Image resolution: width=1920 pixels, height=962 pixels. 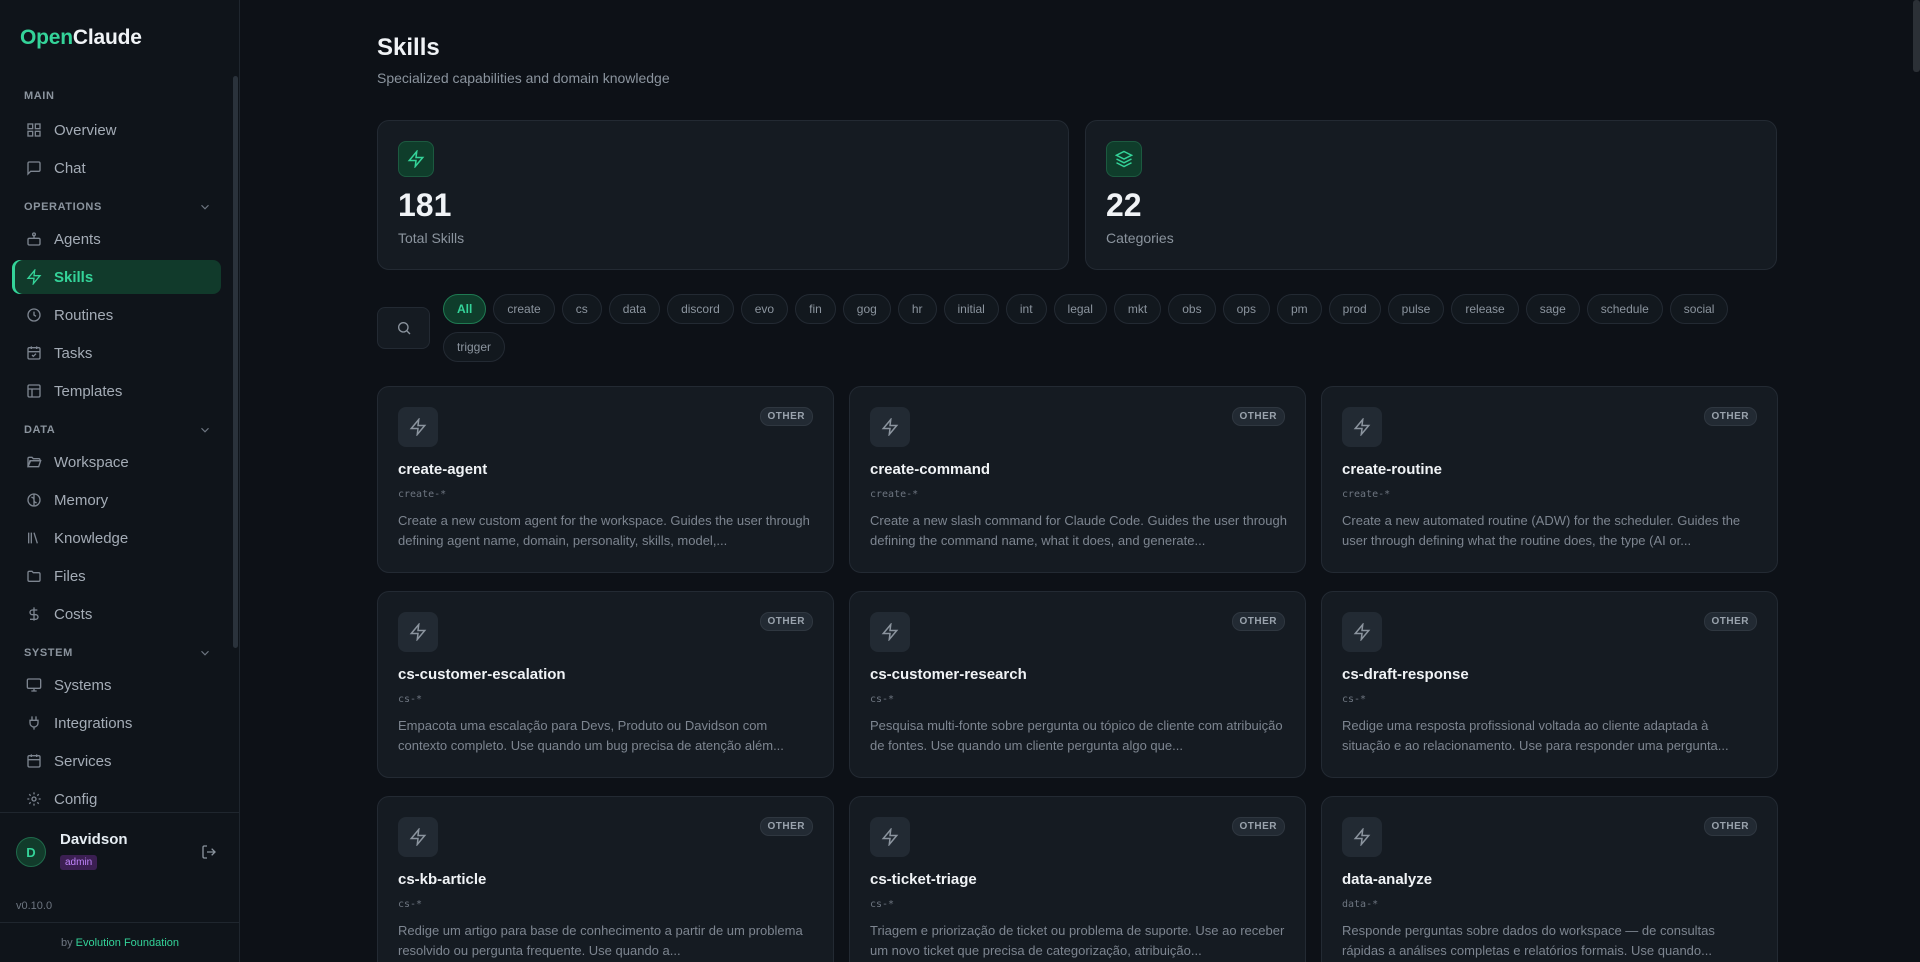 What do you see at coordinates (88, 391) in the screenshot?
I see `sidebar-item-label: Templates` at bounding box center [88, 391].